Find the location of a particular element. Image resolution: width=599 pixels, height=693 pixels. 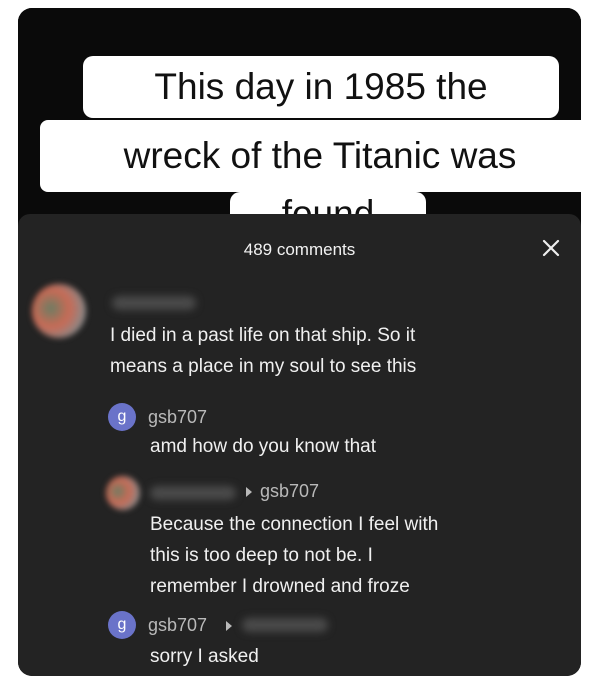

comment-text: amd how do you know that is located at coordinates (263, 446).